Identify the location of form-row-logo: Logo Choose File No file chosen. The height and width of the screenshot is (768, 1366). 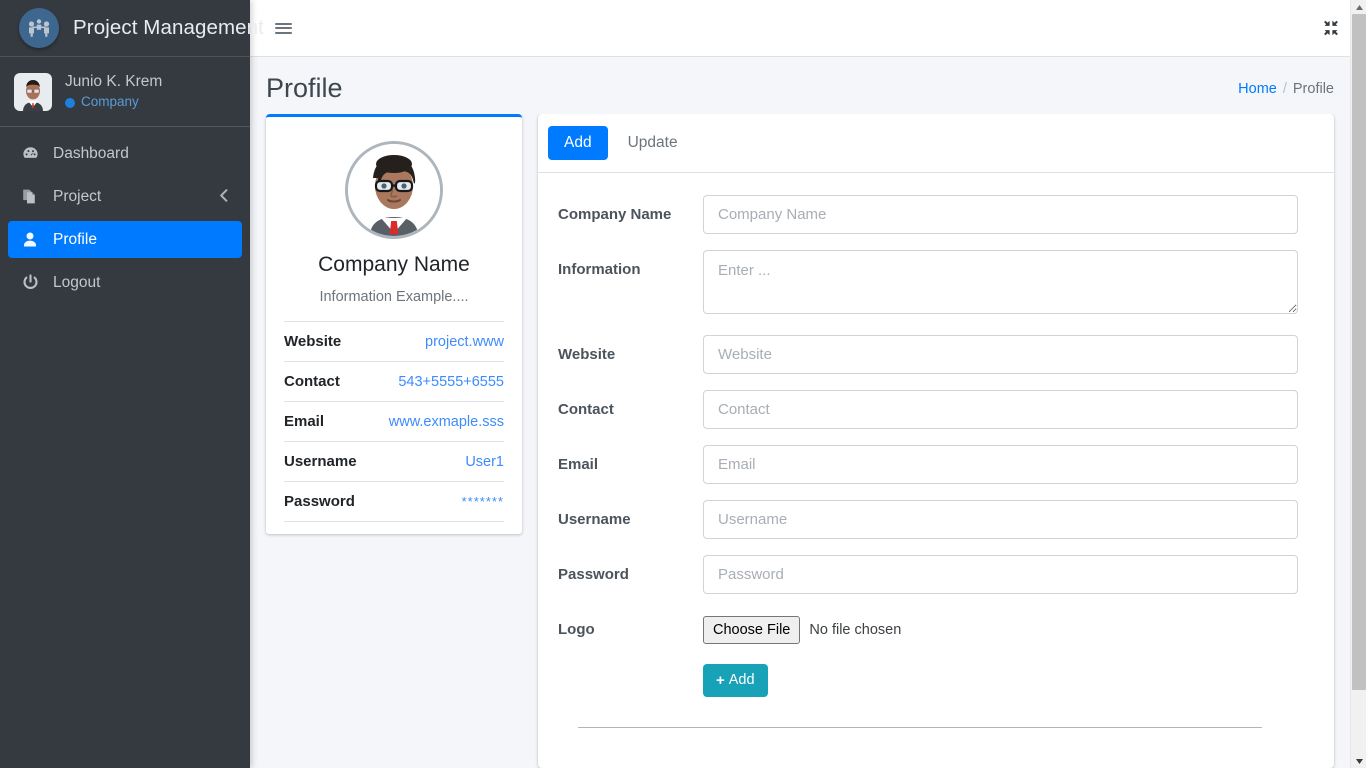
(928, 627).